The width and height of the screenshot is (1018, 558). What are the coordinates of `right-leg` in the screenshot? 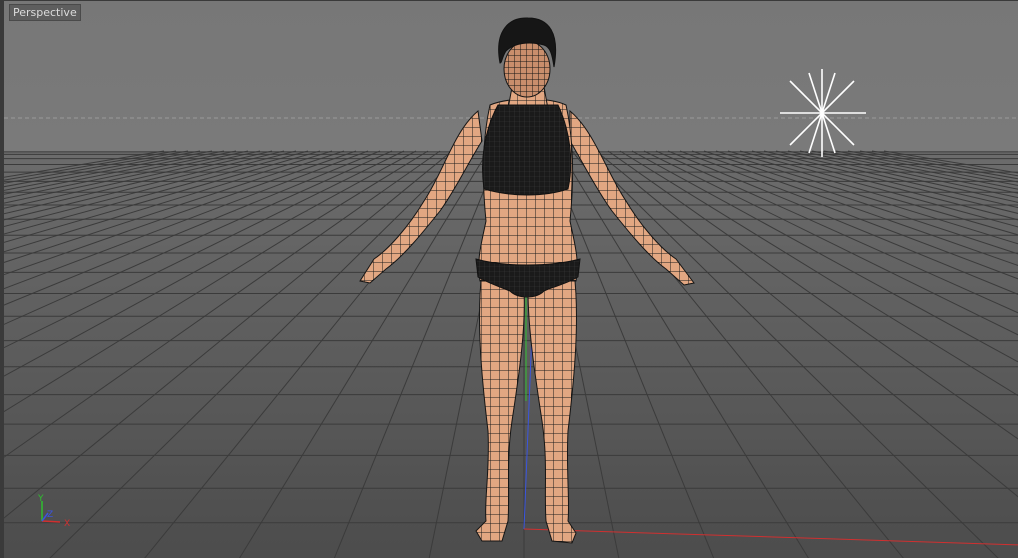 It's located at (552, 407).